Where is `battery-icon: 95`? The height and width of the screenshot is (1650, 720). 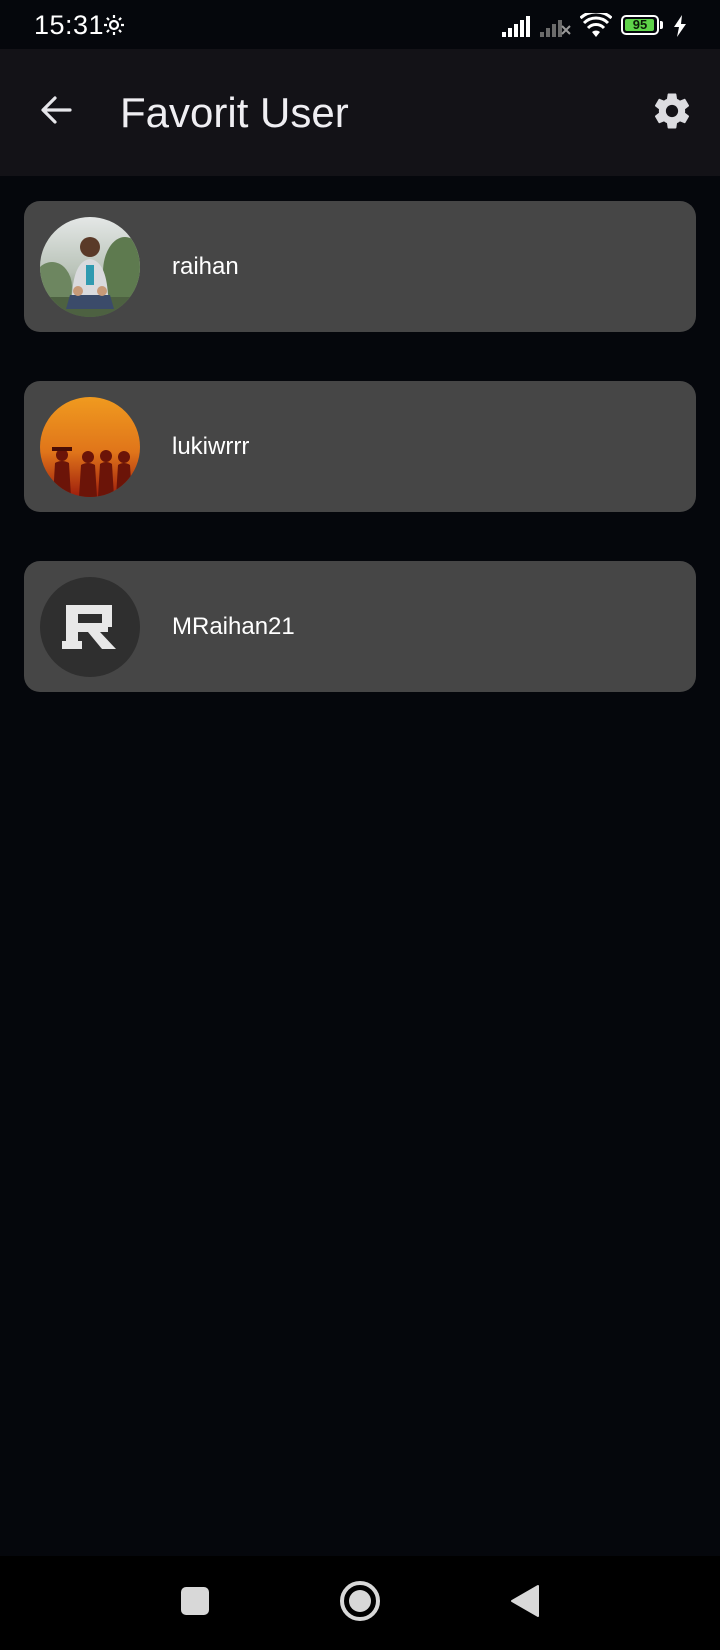 battery-icon: 95 is located at coordinates (643, 26).